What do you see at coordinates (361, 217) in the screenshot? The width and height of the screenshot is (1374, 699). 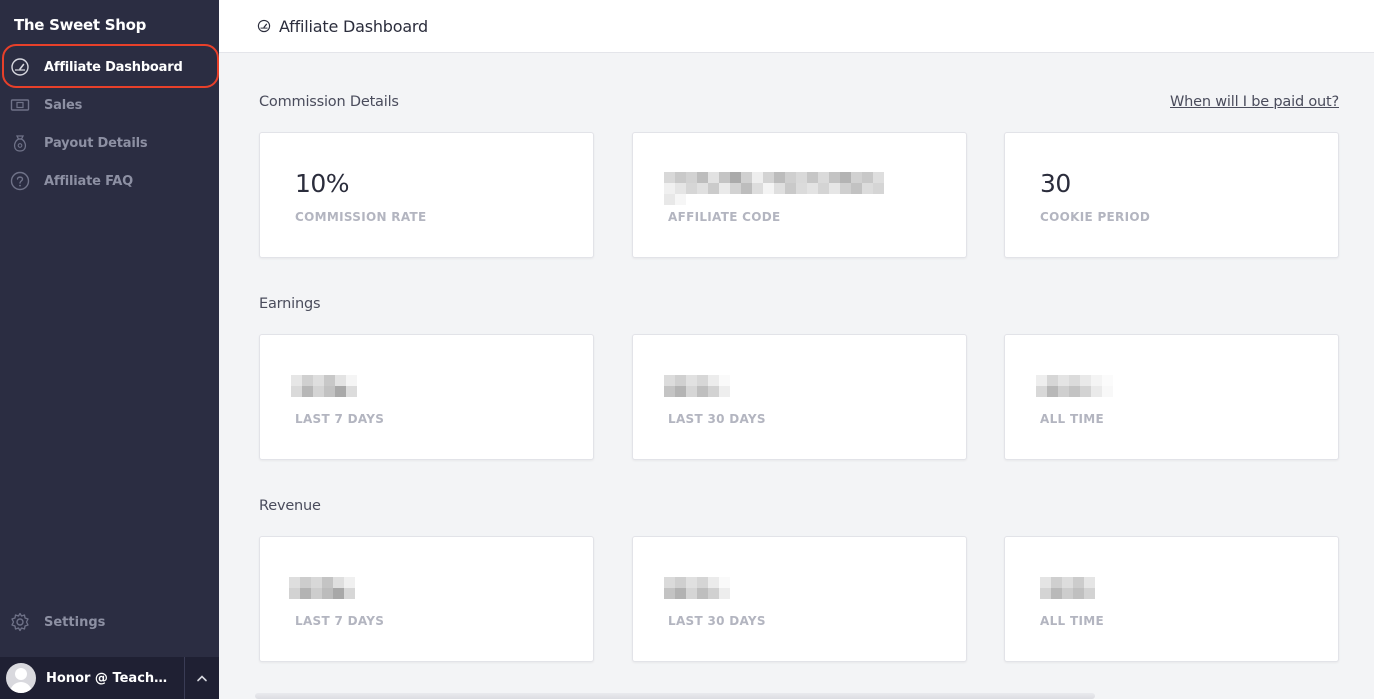 I see `commission-rate-label: COMMISSION RATE` at bounding box center [361, 217].